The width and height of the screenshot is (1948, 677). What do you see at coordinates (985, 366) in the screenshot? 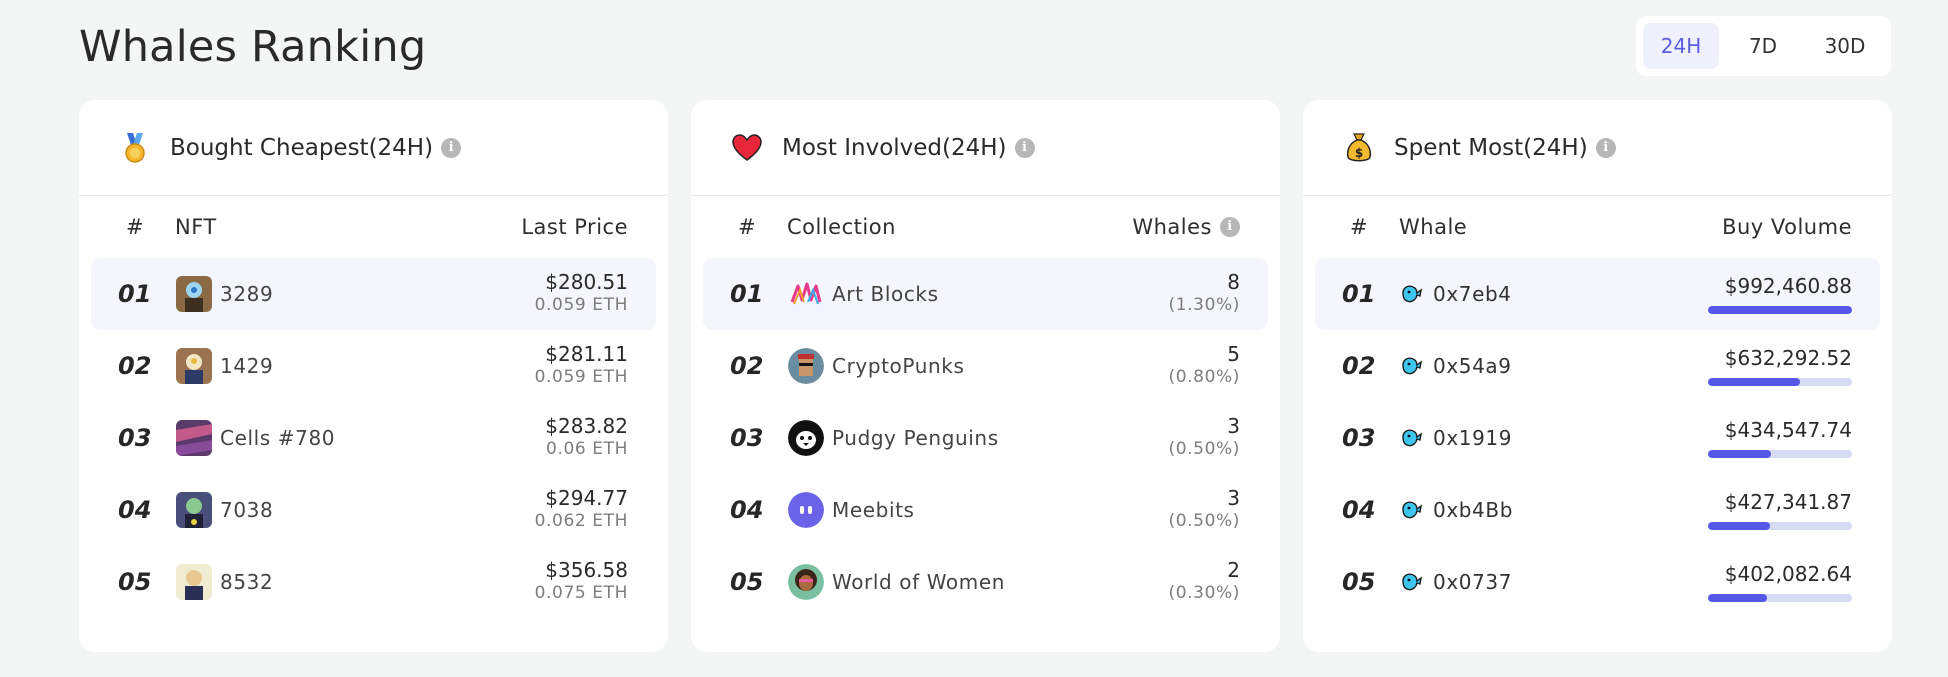
I see `table-row: 02 CryptoPunks 5 (0.80%)` at bounding box center [985, 366].